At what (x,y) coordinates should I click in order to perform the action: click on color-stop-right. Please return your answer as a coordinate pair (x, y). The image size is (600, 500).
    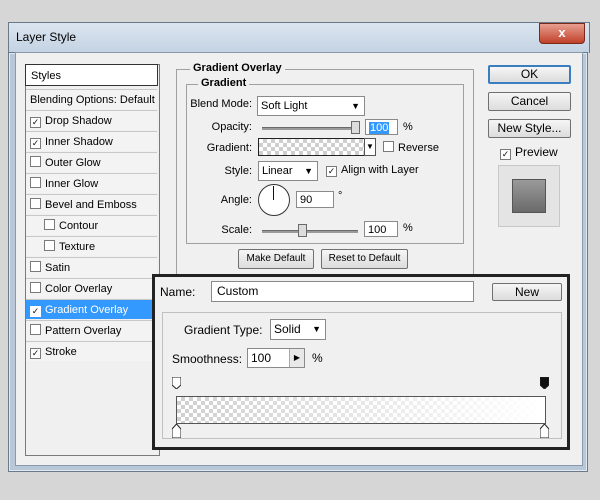
    Looking at the image, I should click on (544, 431).